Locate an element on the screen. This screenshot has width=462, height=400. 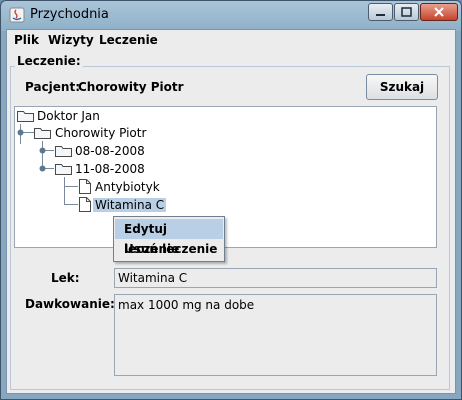
drug-field: Witamina C is located at coordinates (275, 278).